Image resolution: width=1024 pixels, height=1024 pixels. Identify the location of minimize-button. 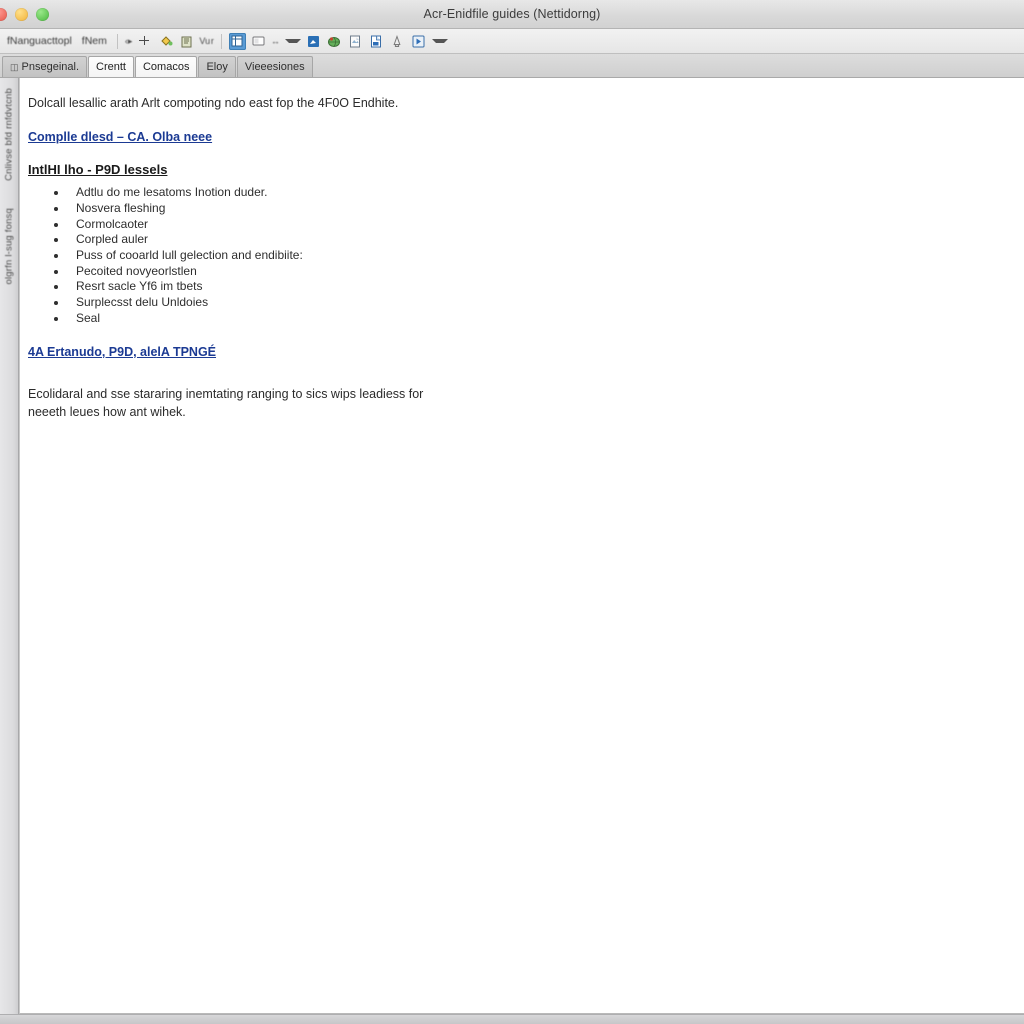
(21, 14).